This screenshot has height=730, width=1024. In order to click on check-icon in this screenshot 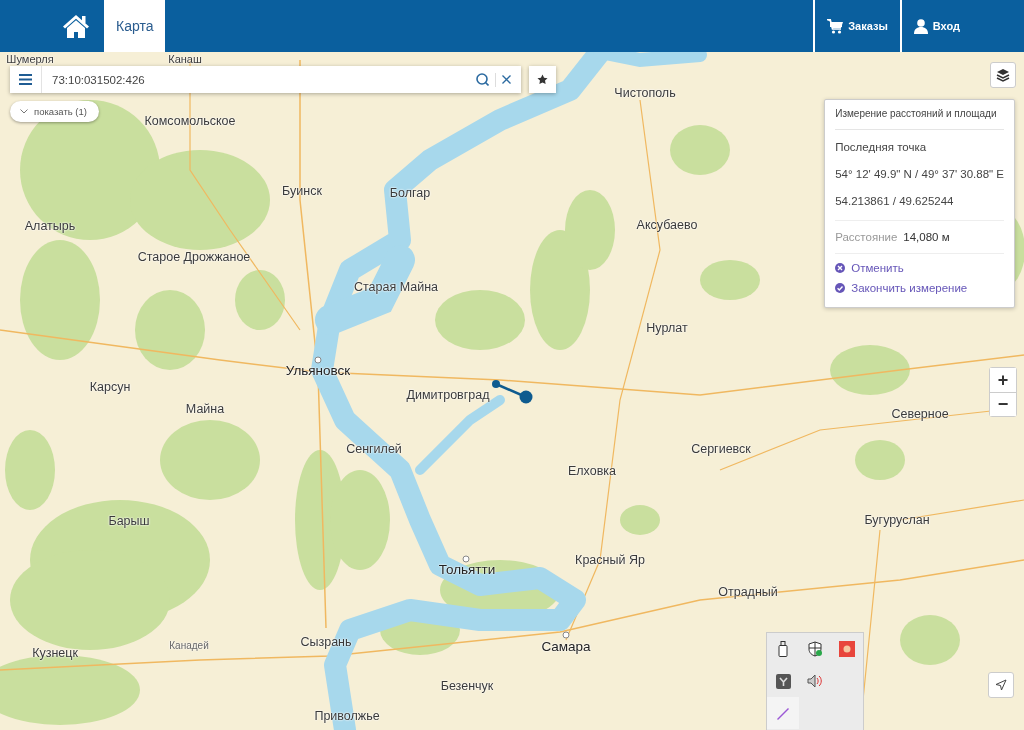, I will do `click(840, 288)`.